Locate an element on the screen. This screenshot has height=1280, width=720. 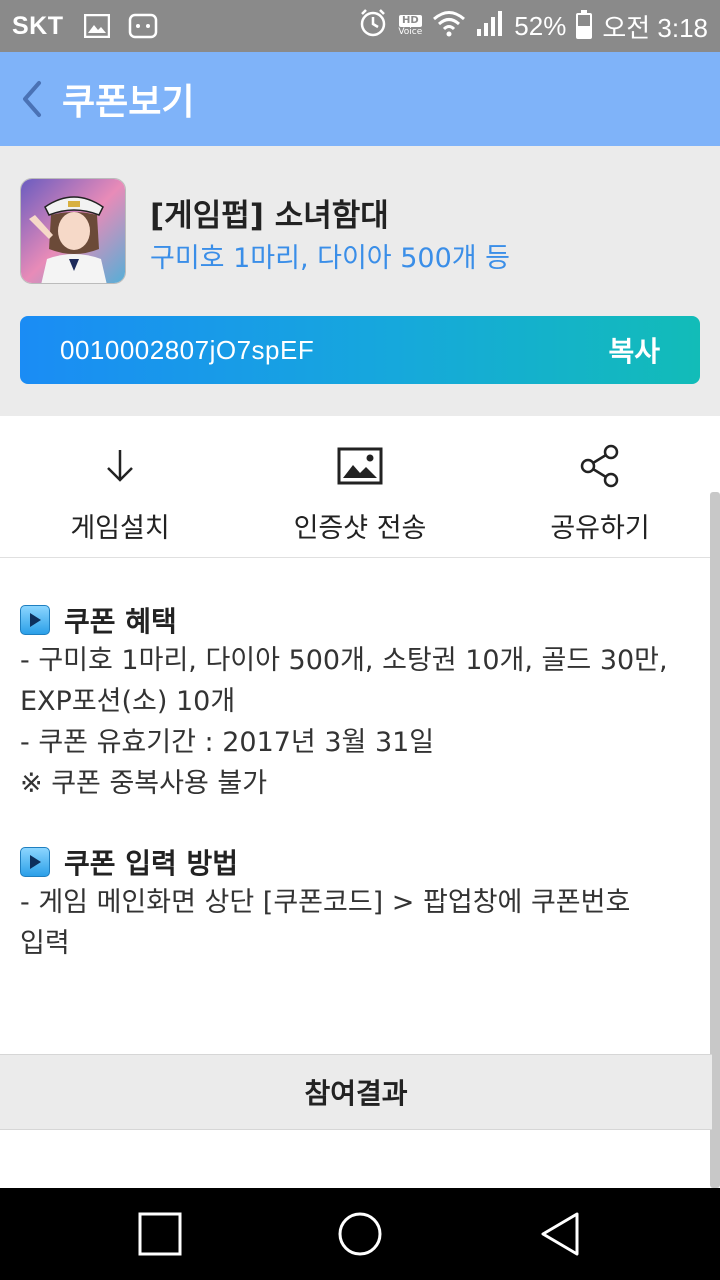
back-button is located at coordinates (32, 99).